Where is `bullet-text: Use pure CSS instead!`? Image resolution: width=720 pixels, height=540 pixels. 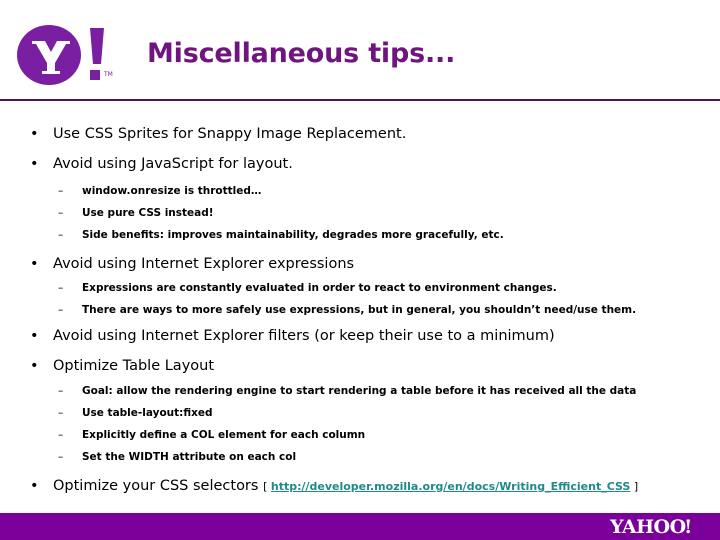
bullet-text: Use pure CSS instead! is located at coordinates (148, 213).